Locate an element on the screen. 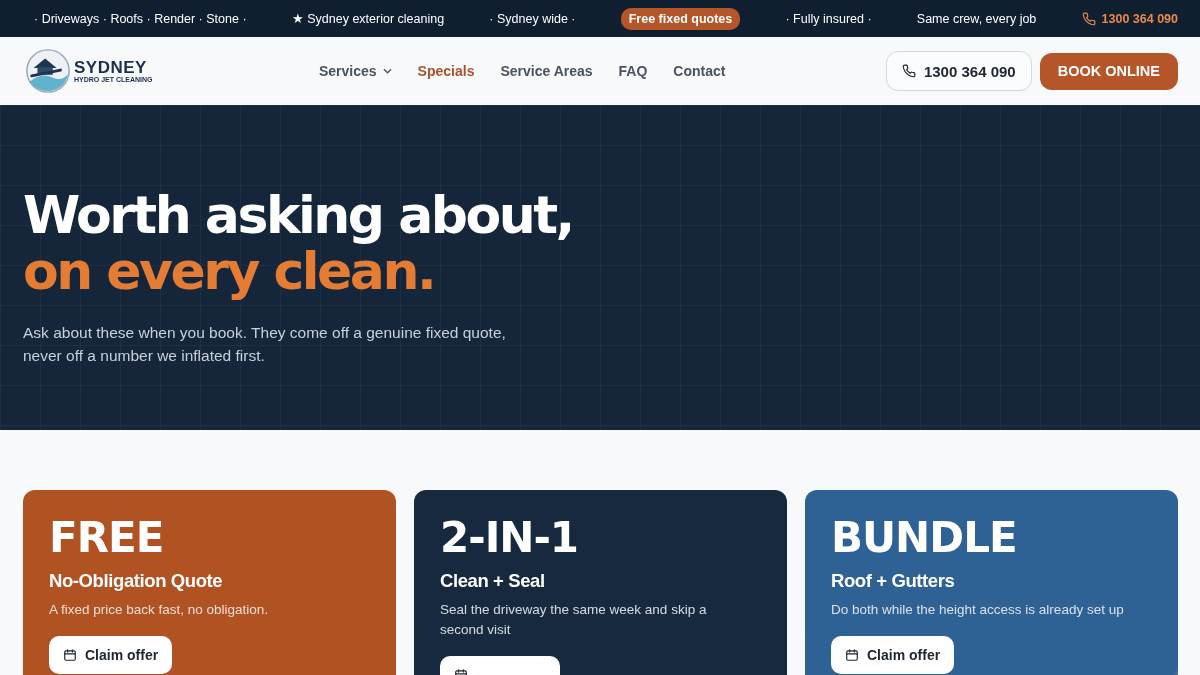 Image resolution: width=1200 pixels, height=675 pixels. offer-description: A fixed price back fast, no obligation. is located at coordinates (159, 610).